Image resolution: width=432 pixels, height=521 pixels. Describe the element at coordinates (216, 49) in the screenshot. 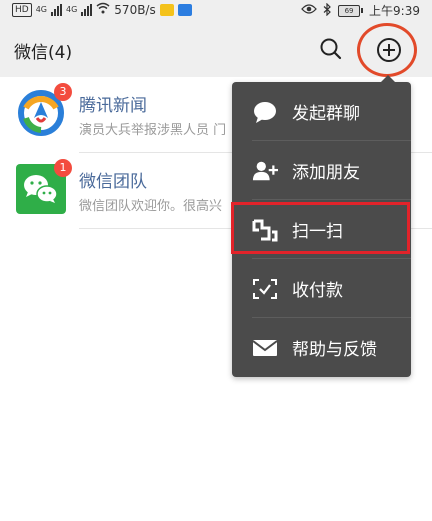

I see `app-header: 微信(4)` at that location.